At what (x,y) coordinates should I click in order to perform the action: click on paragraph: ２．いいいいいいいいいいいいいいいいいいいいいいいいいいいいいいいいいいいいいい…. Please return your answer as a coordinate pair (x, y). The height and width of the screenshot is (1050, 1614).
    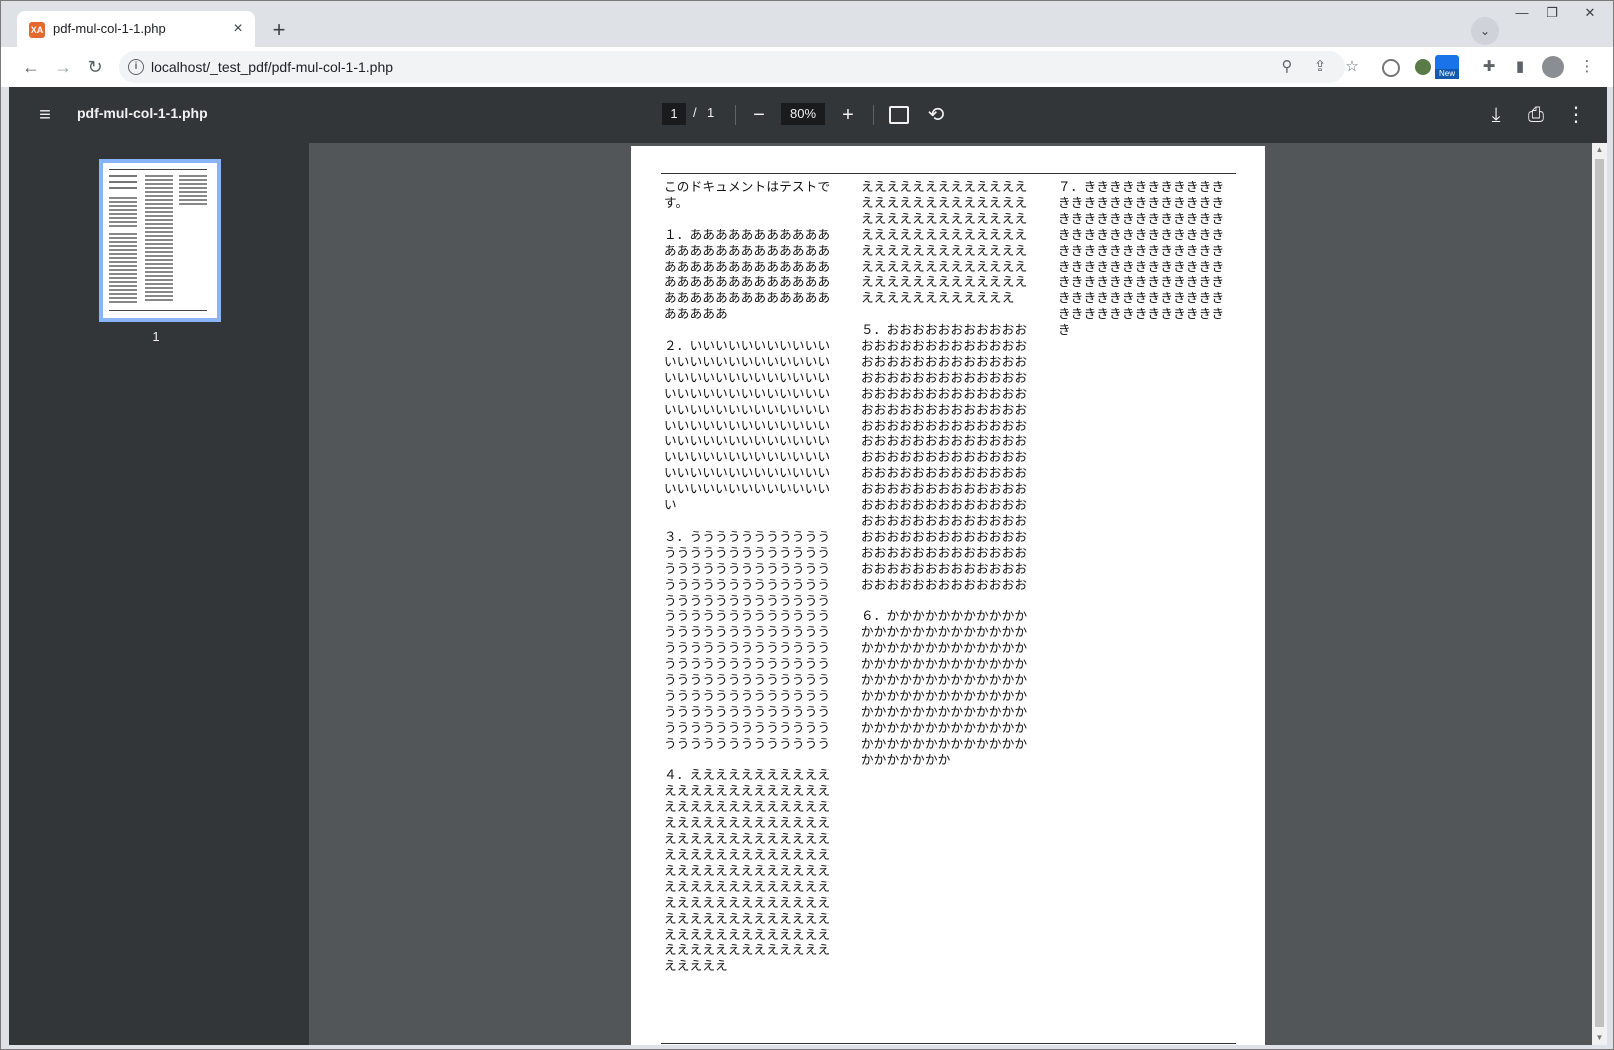
    Looking at the image, I should click on (747, 425).